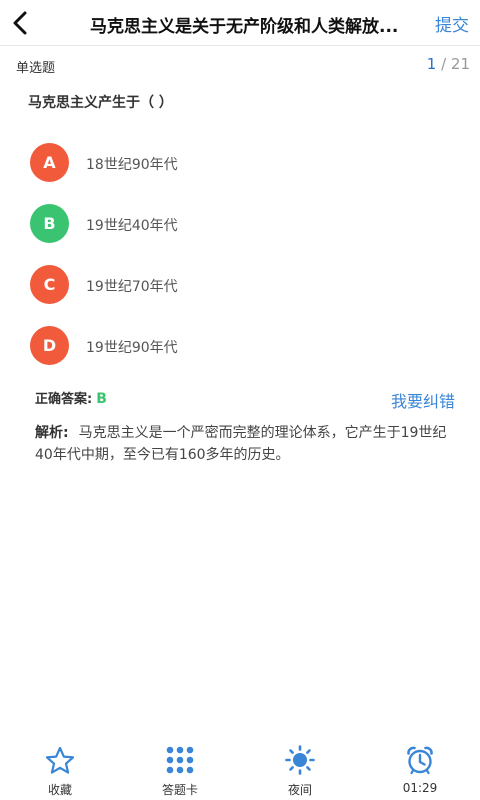 The image size is (480, 800). I want to click on alarm-clock-icon, so click(420, 760).